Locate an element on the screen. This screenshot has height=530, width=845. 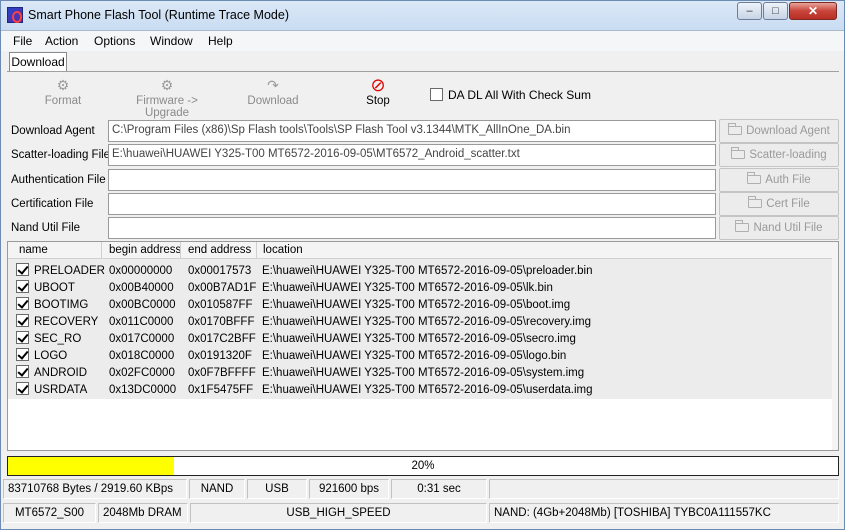
scatter-loading-button: Scatter-loading is located at coordinates (779, 155).